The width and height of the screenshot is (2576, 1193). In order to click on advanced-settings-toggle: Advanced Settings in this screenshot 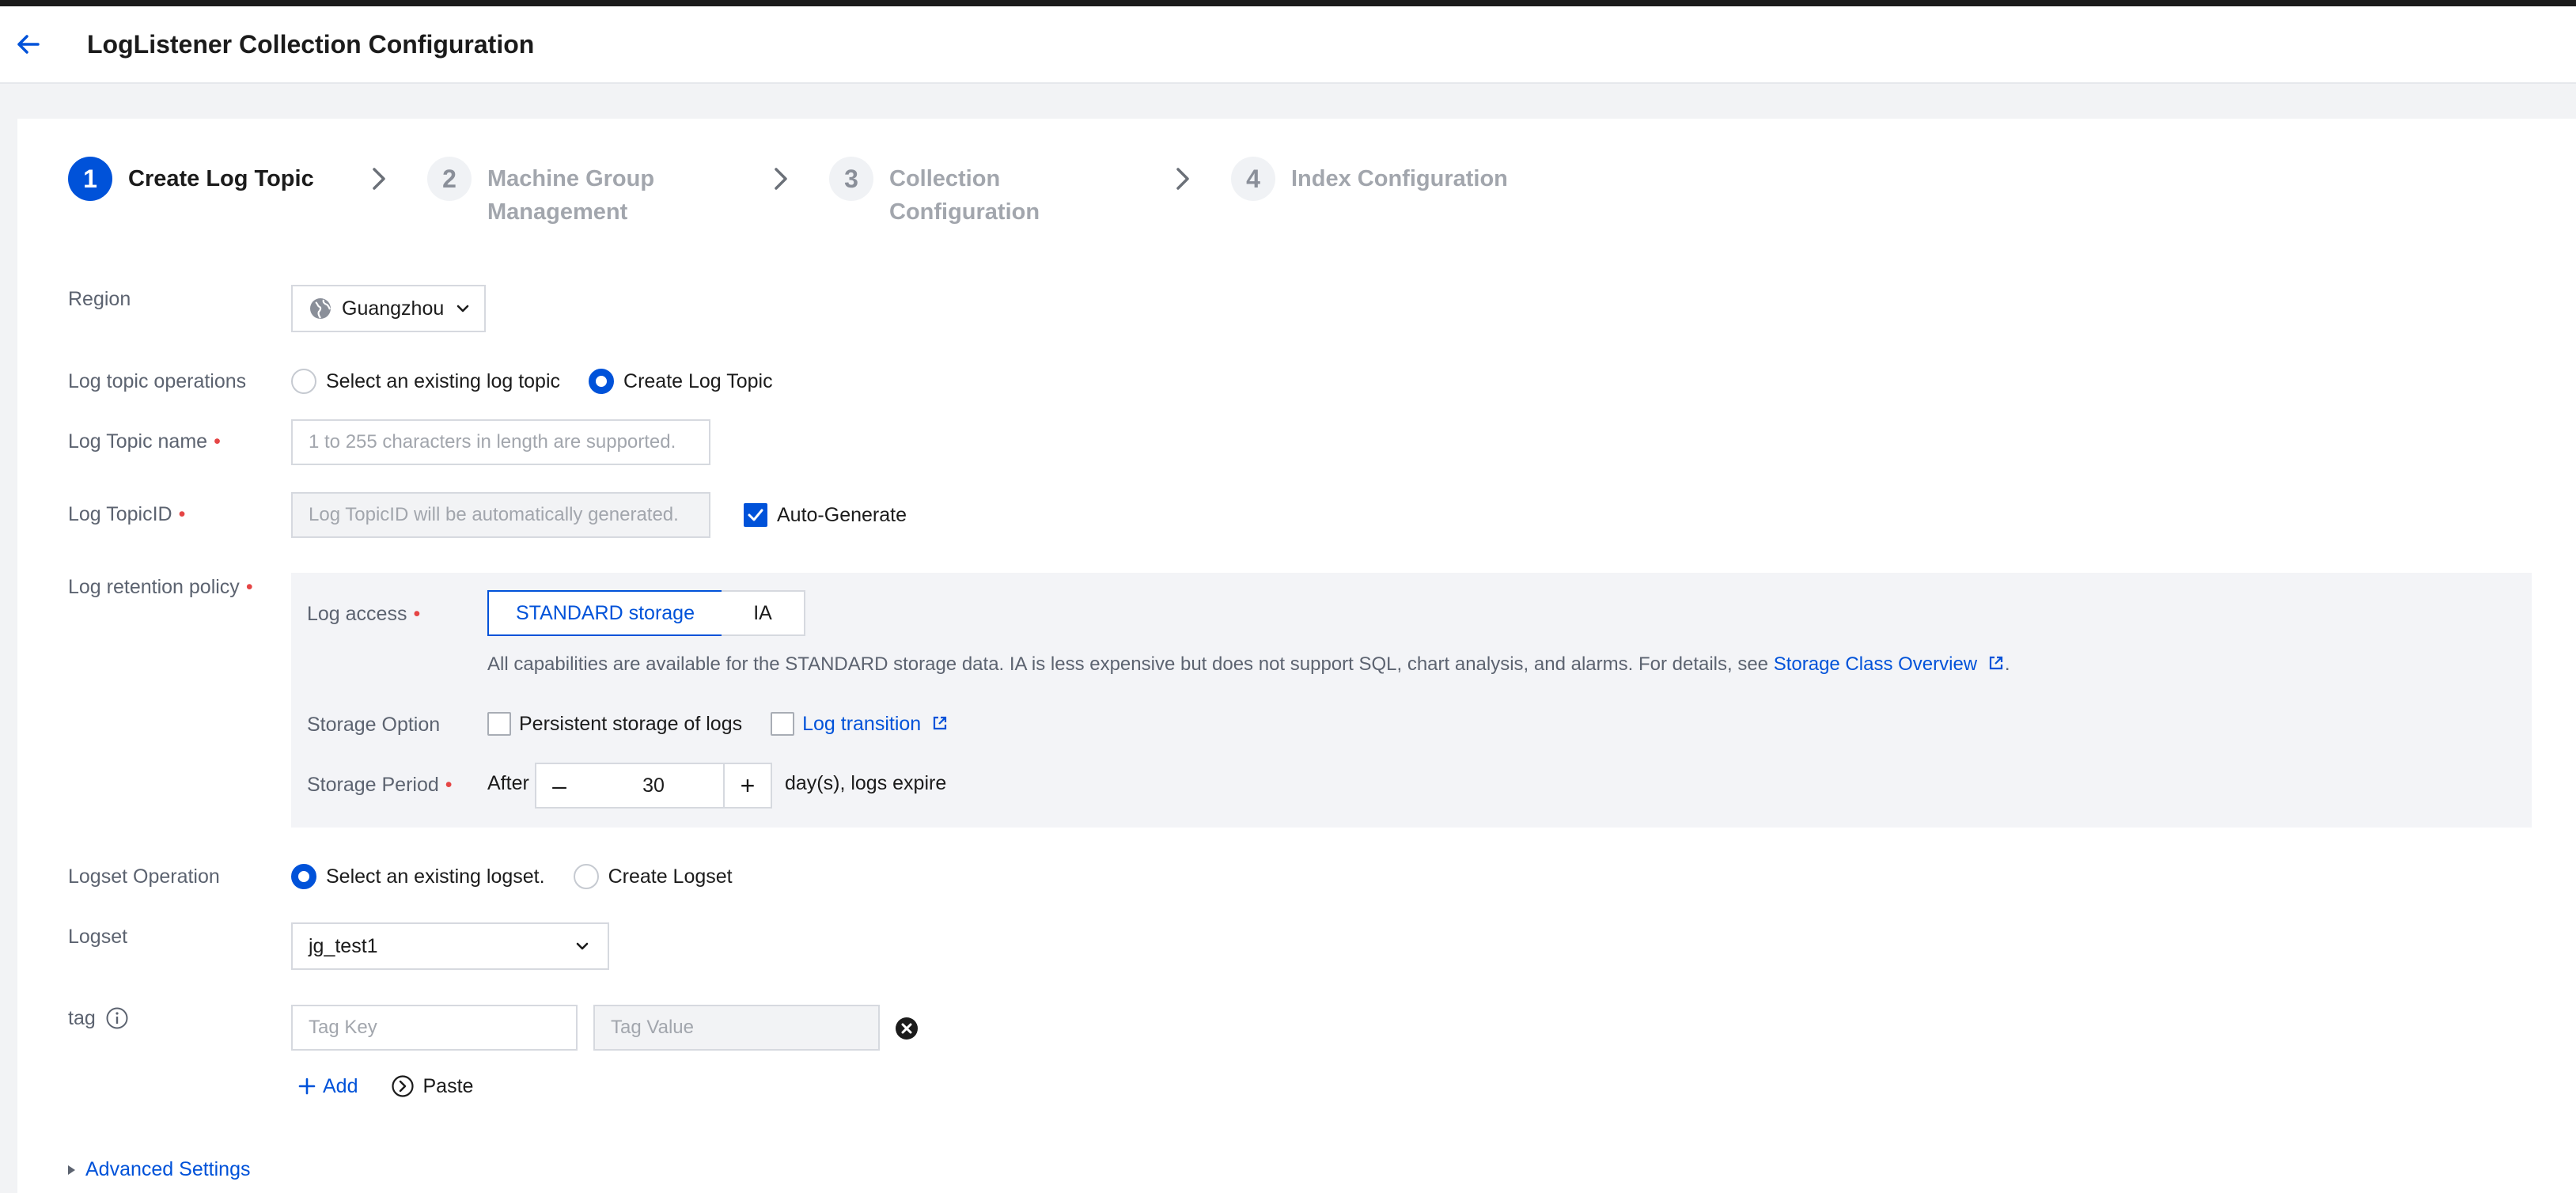, I will do `click(156, 1170)`.